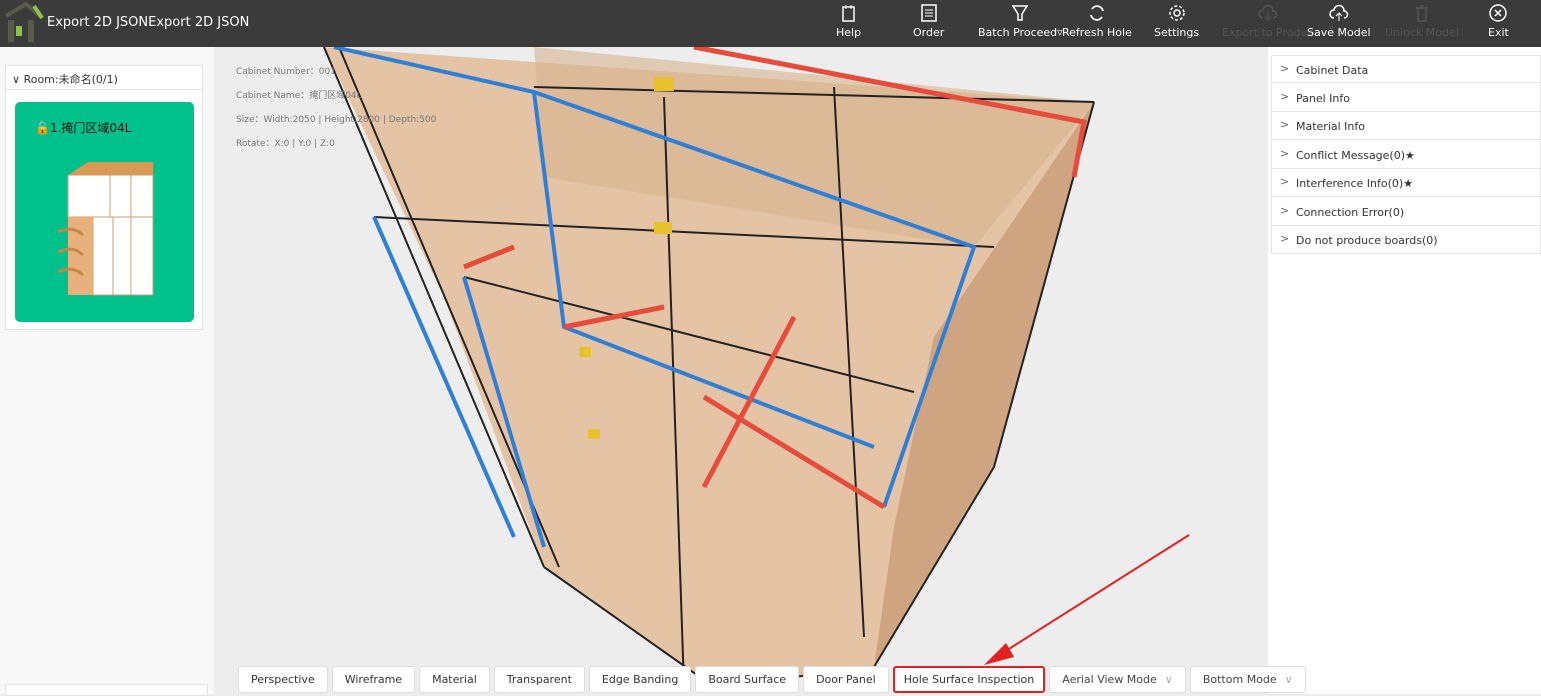  Describe the element at coordinates (1498, 13) in the screenshot. I see `close-circle-icon` at that location.